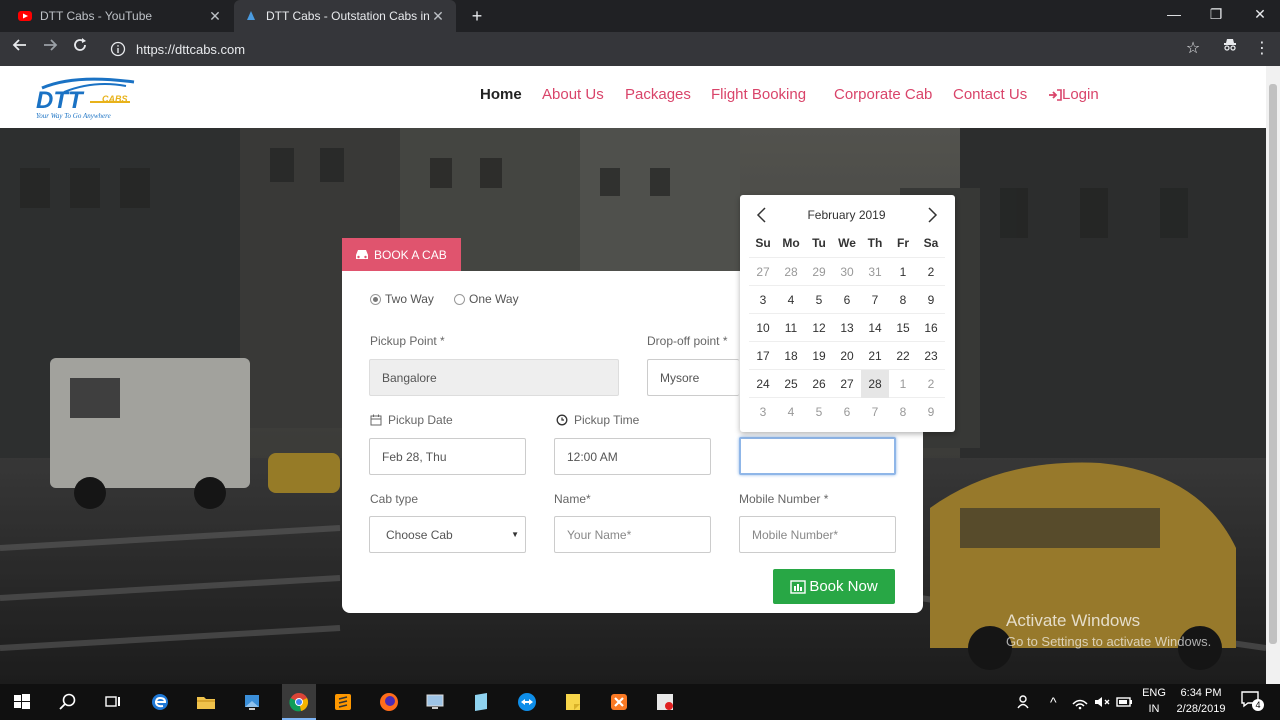 The image size is (1280, 720). Describe the element at coordinates (883, 94) in the screenshot. I see `nav-corporate-cab: Corporate Cab` at that location.